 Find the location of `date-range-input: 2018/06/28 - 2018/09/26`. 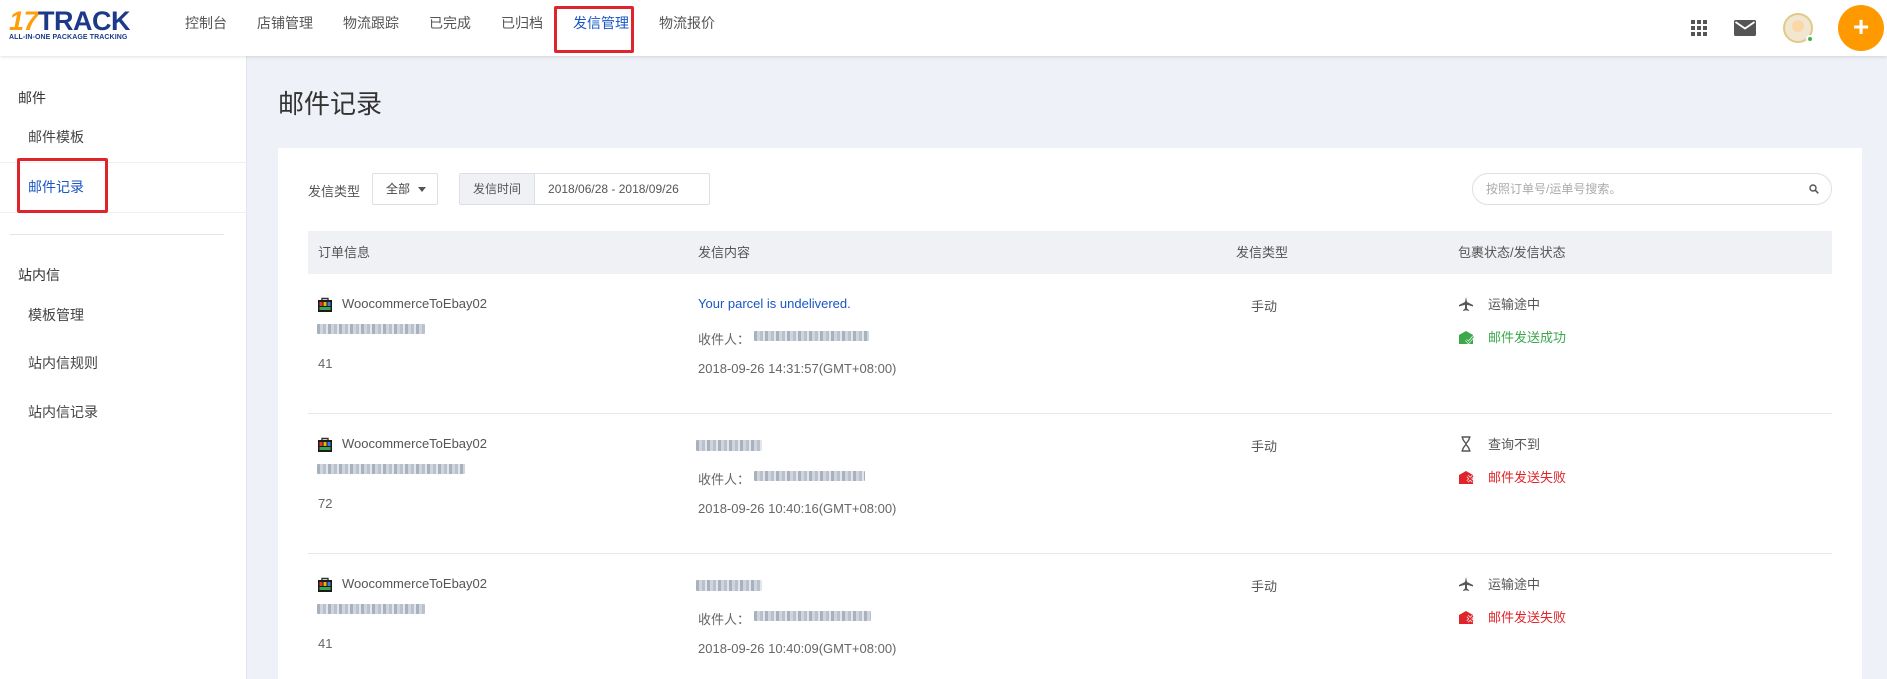

date-range-input: 2018/06/28 - 2018/09/26 is located at coordinates (622, 189).